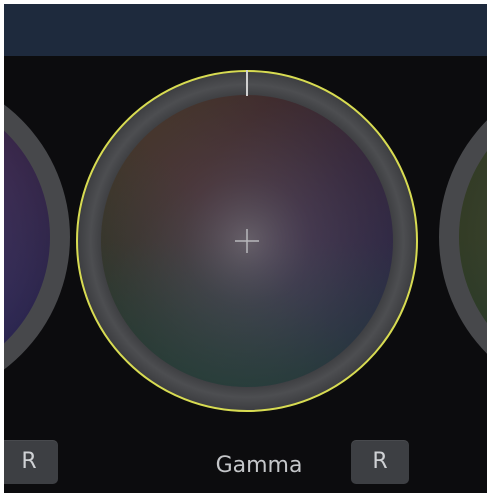 Image resolution: width=489 pixels, height=495 pixels. Describe the element at coordinates (259, 465) in the screenshot. I see `wheel-label-gamma: Gamma` at that location.